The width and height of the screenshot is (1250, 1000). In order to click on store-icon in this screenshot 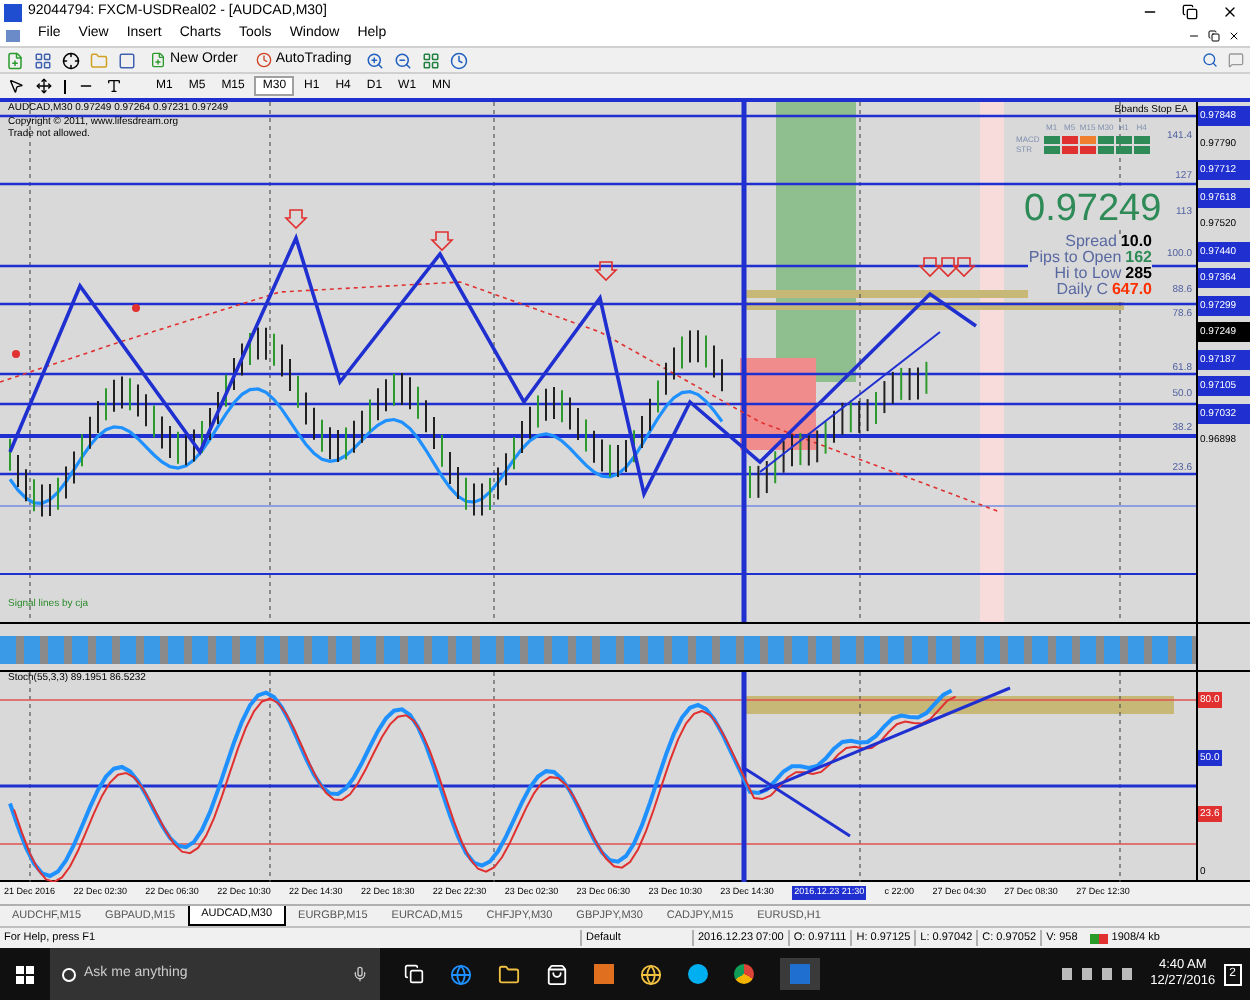, I will do `click(557, 974)`.